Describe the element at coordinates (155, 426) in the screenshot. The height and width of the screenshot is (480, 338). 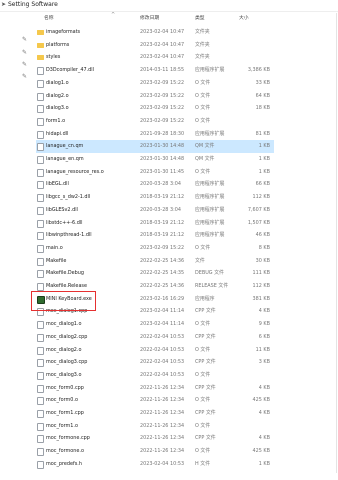
I see `file-row: moc_form1.o 2022-11-26 12:34 O 文件` at that location.